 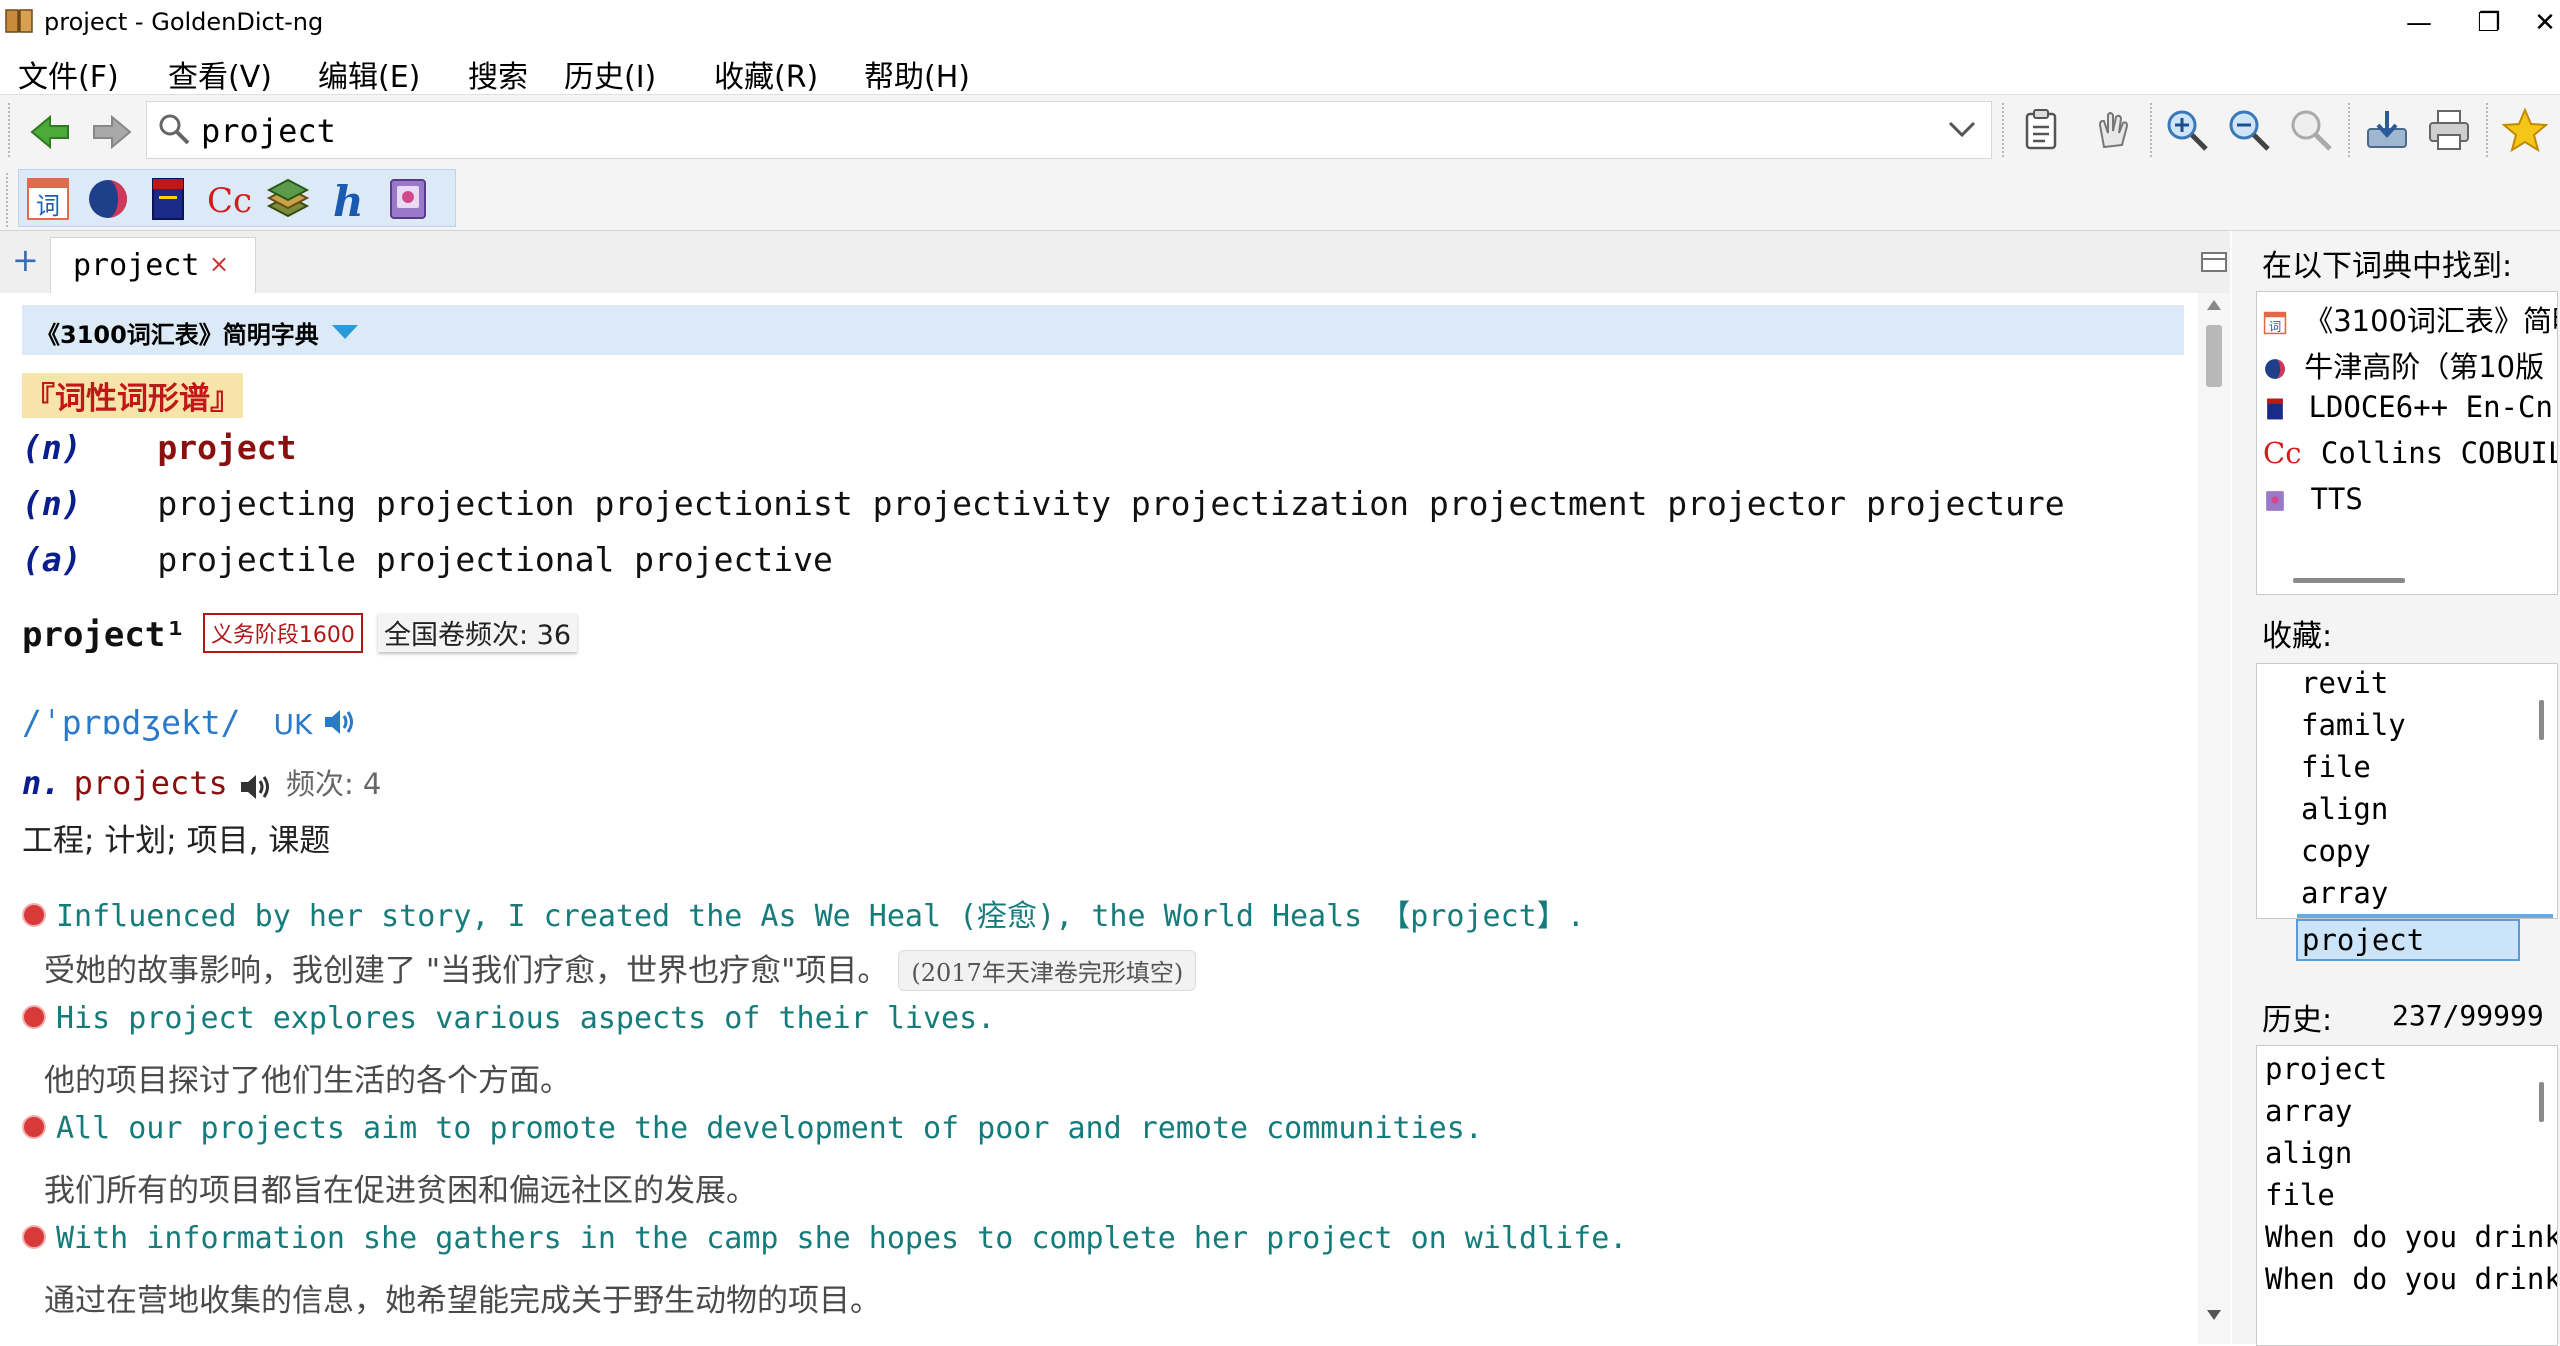 What do you see at coordinates (307, 1077) in the screenshot?
I see `example-translation: 他的项目探讨了他们生活的各个方面。` at bounding box center [307, 1077].